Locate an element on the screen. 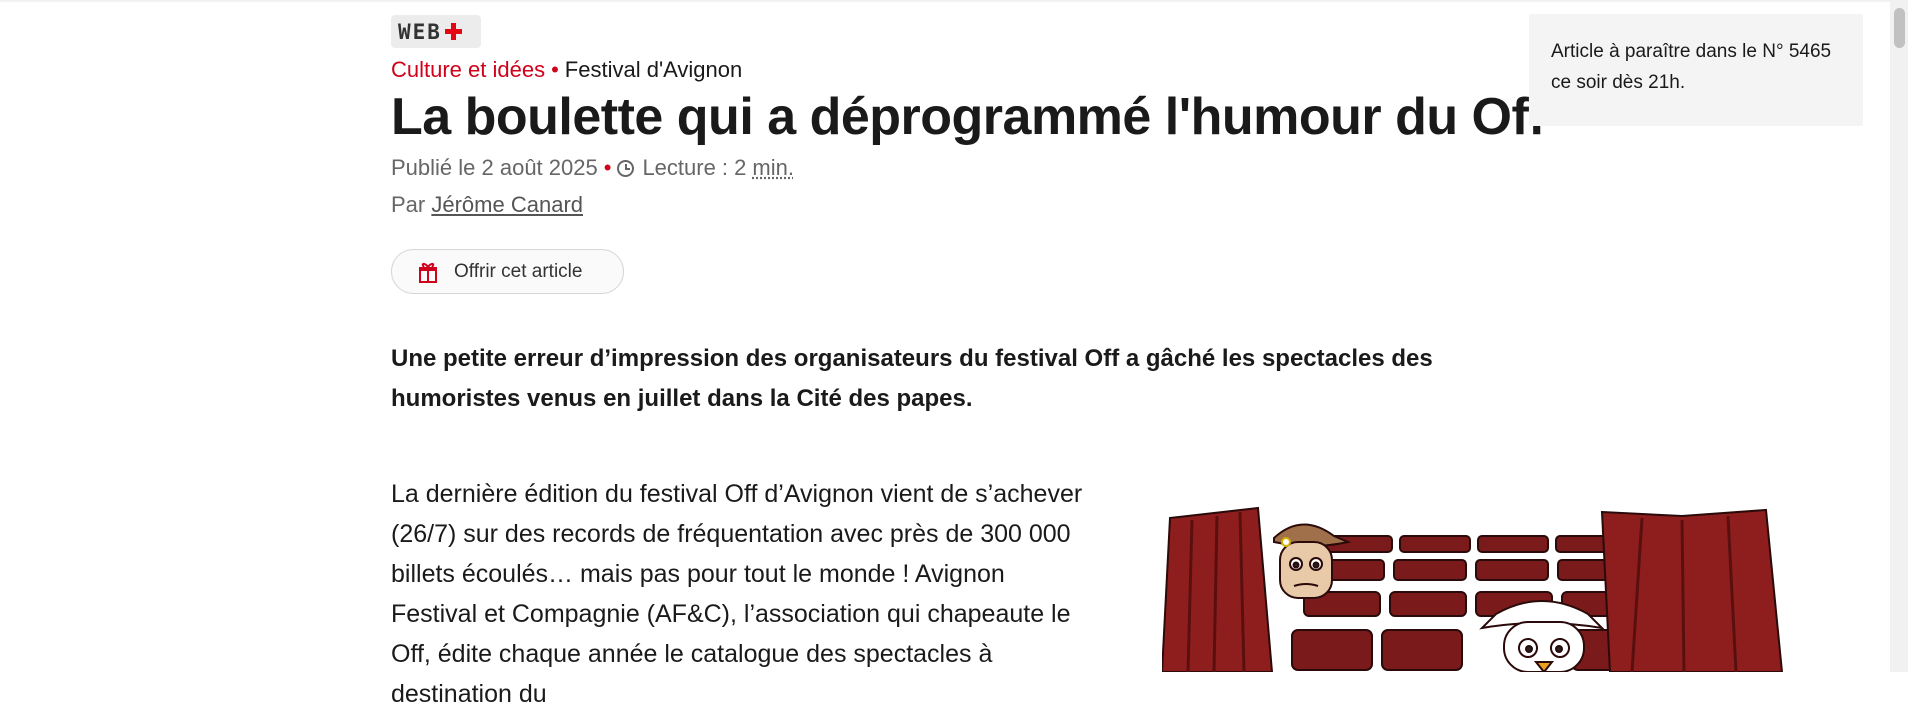 The width and height of the screenshot is (1908, 714). reading-time: Lecture : 2 is located at coordinates (694, 167).